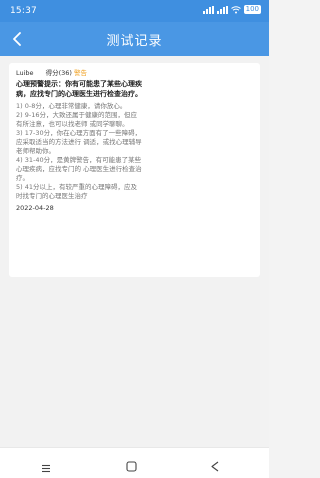 The height and width of the screenshot is (478, 320). I want to click on record-level-badge: 警告, so click(80, 73).